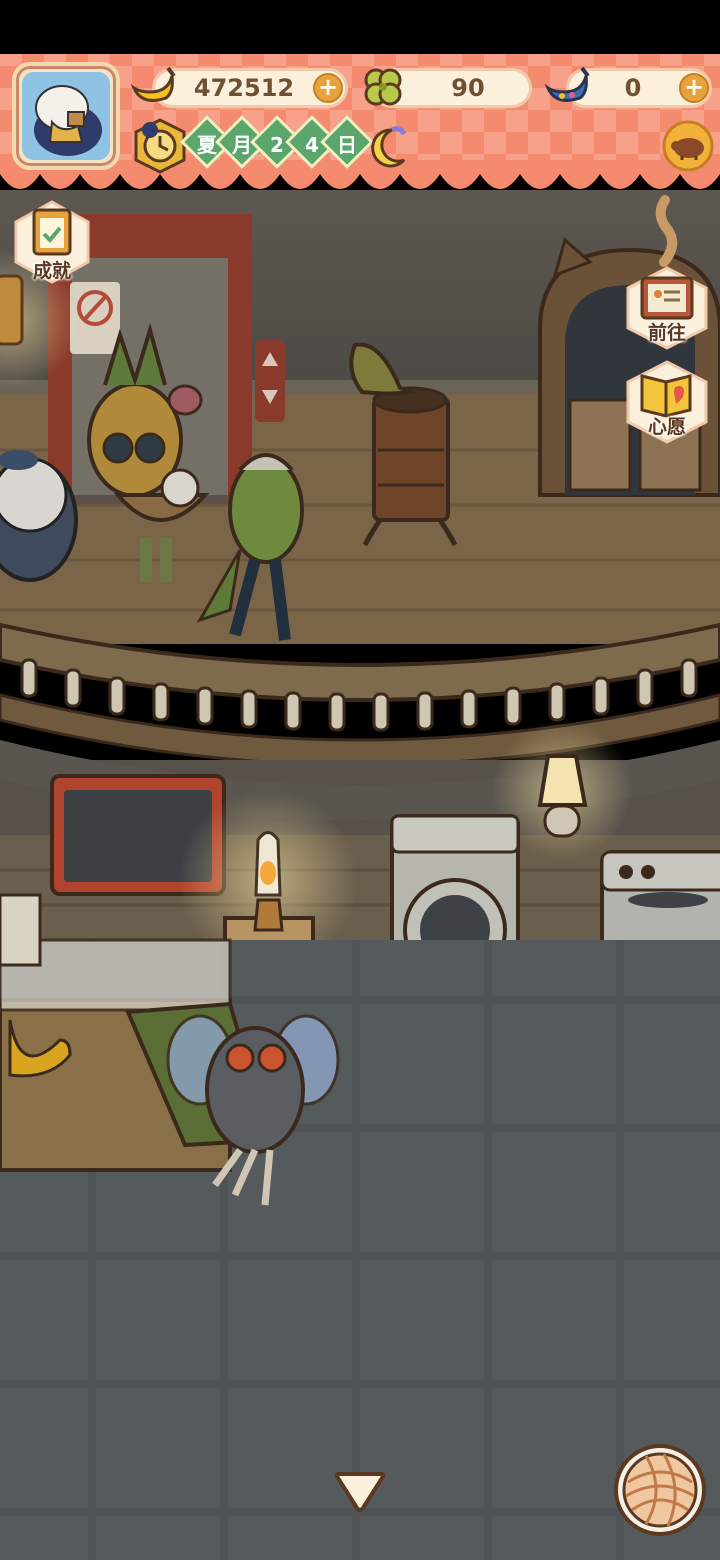 The image size is (720, 1560). Describe the element at coordinates (688, 146) in the screenshot. I see `boar-button` at that location.